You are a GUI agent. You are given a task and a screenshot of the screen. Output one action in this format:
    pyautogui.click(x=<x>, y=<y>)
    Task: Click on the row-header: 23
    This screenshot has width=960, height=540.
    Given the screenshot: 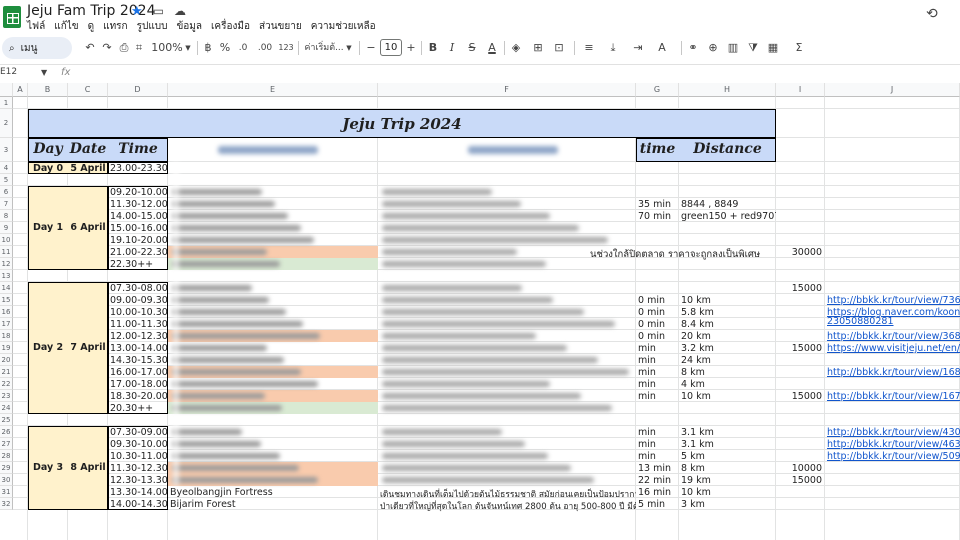 What is the action you would take?
    pyautogui.click(x=6, y=396)
    